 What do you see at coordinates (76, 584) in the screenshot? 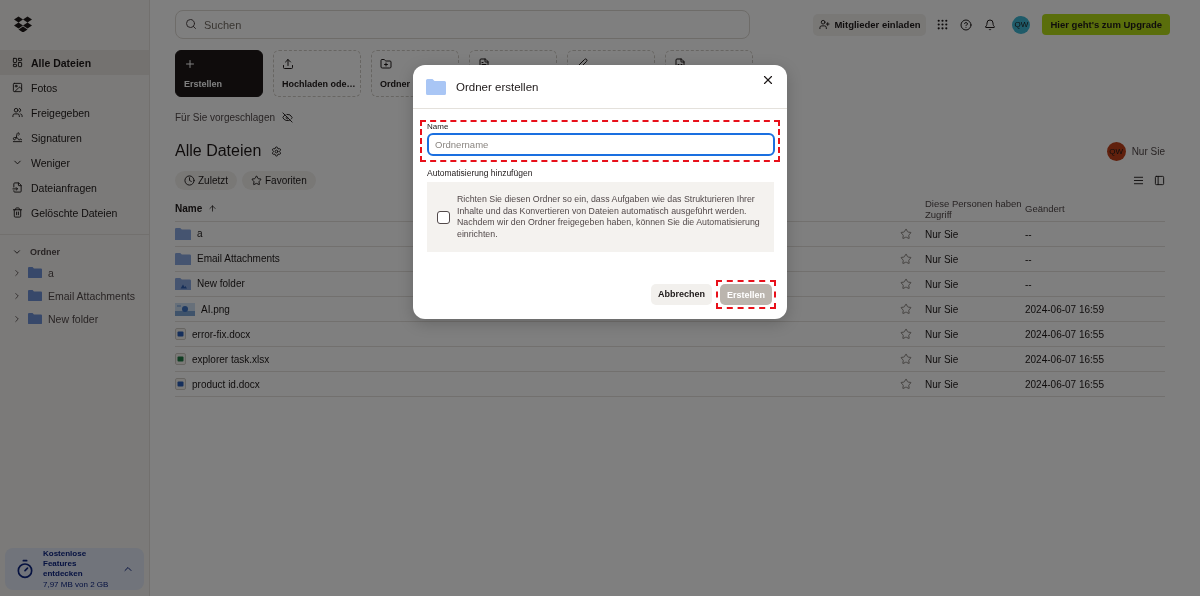
I see `storage-usage: 7,97 MB von 2 GB` at bounding box center [76, 584].